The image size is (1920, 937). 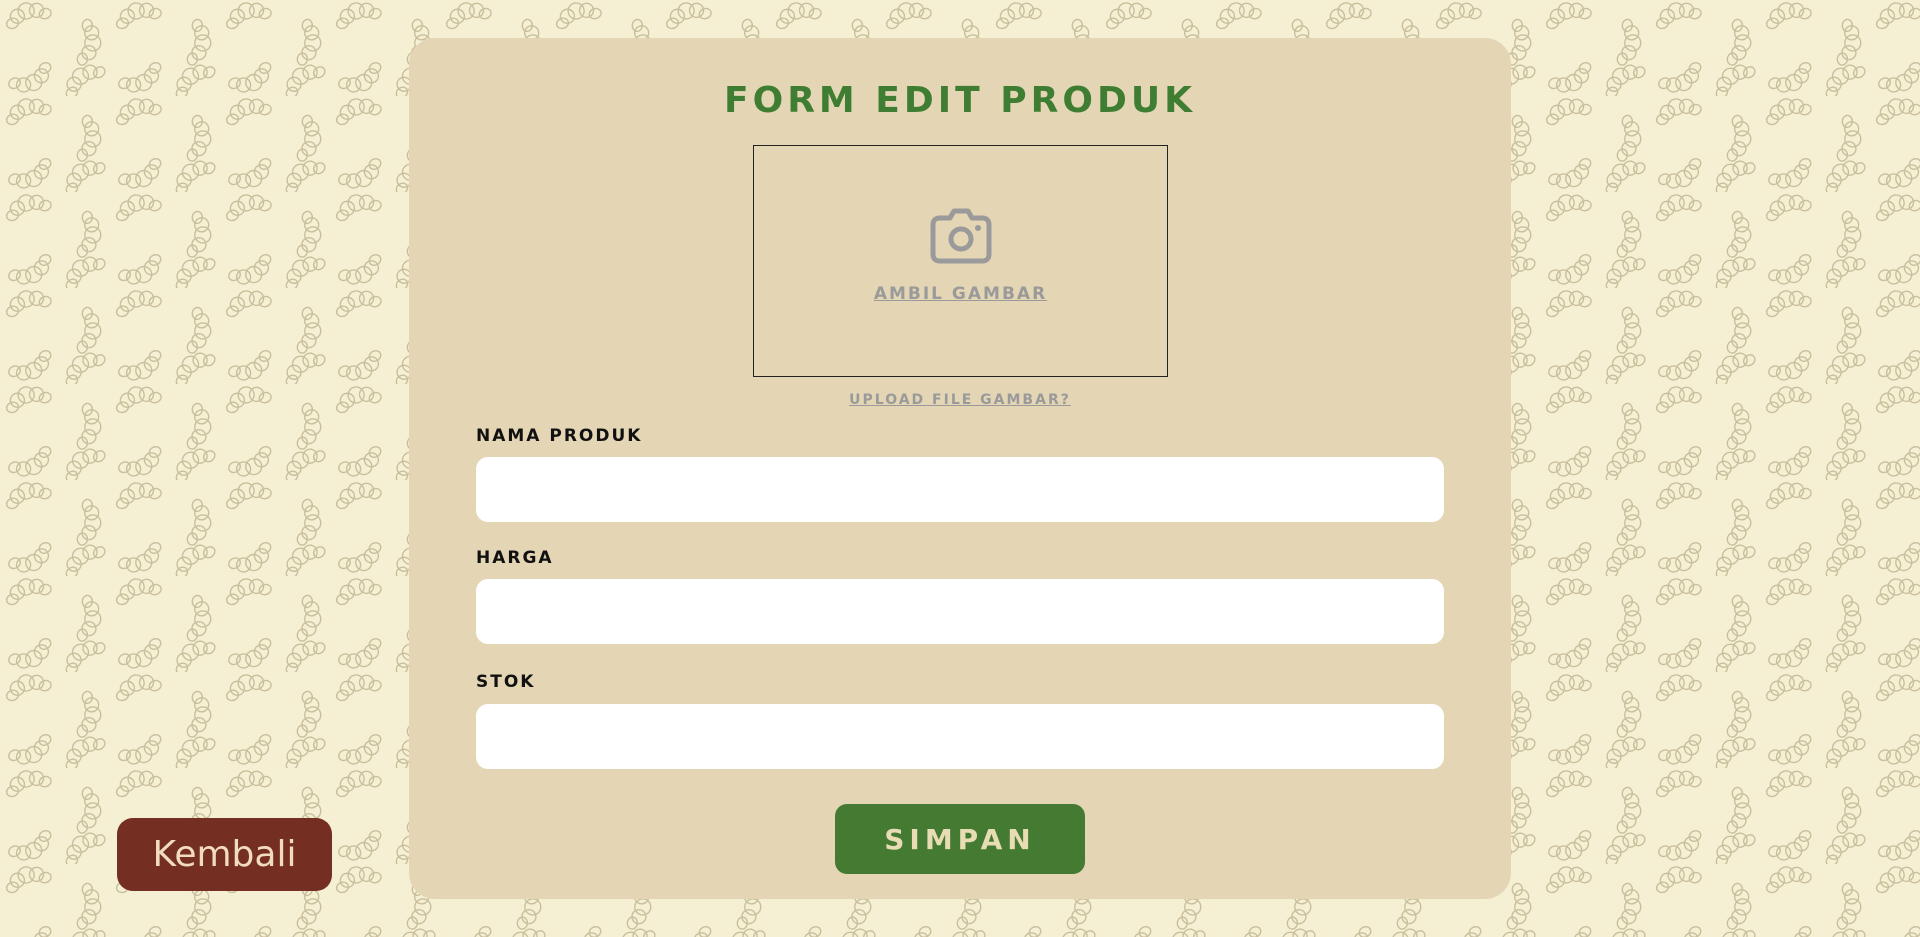 I want to click on price-input, so click(x=960, y=611).